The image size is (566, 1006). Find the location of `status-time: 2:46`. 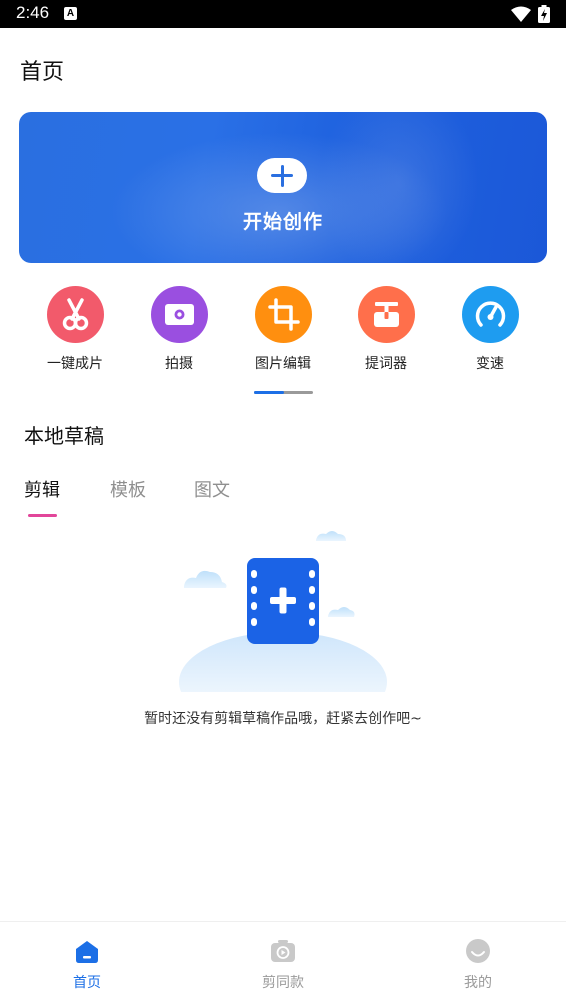

status-time: 2:46 is located at coordinates (33, 12).